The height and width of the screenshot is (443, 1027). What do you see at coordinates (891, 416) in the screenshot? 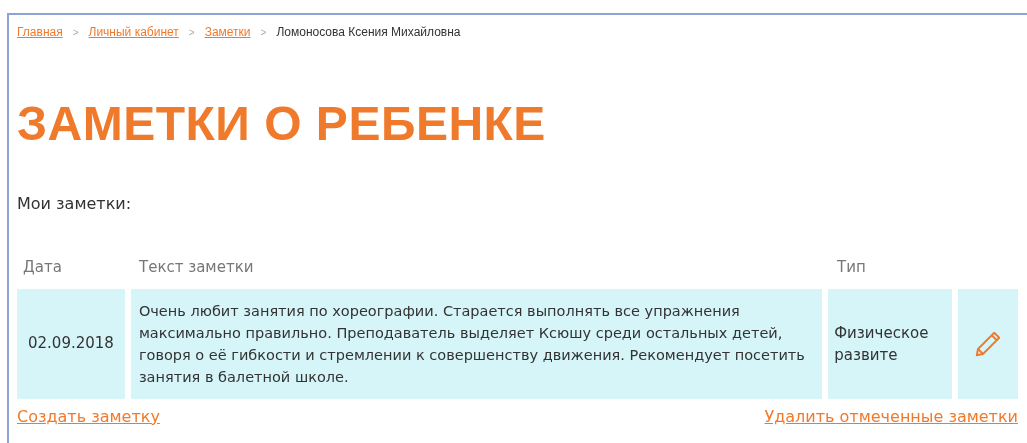
I see `delete-selected-link: Удалить отмеченные заметки` at bounding box center [891, 416].